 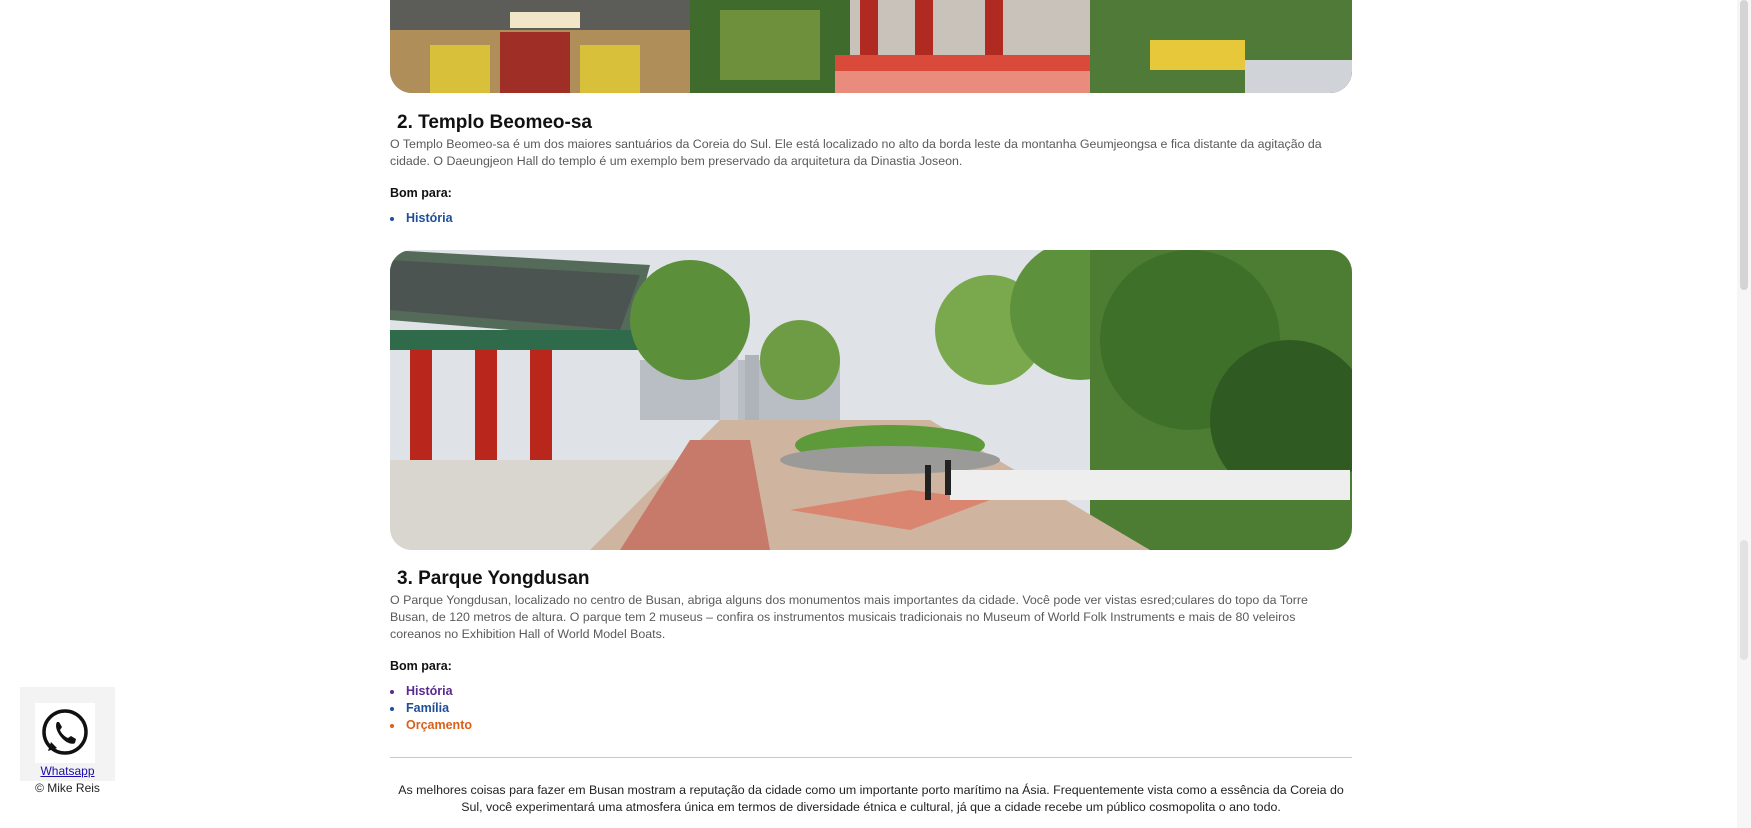 I want to click on divider, so click(x=871, y=757).